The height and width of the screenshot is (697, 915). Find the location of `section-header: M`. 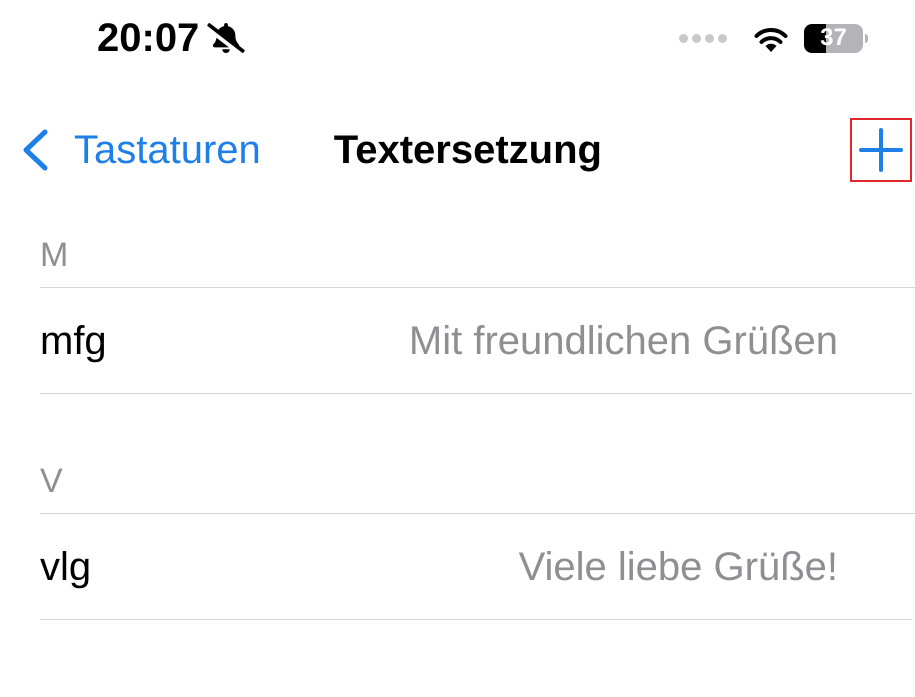

section-header: M is located at coordinates (54, 255).